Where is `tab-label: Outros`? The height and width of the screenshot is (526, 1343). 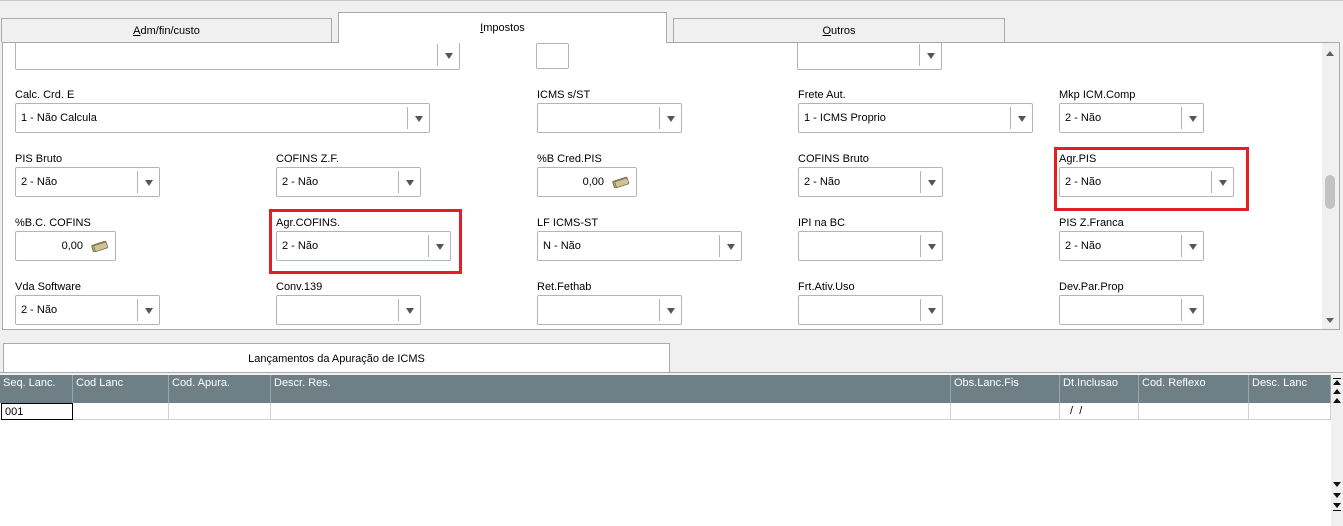
tab-label: Outros is located at coordinates (839, 31).